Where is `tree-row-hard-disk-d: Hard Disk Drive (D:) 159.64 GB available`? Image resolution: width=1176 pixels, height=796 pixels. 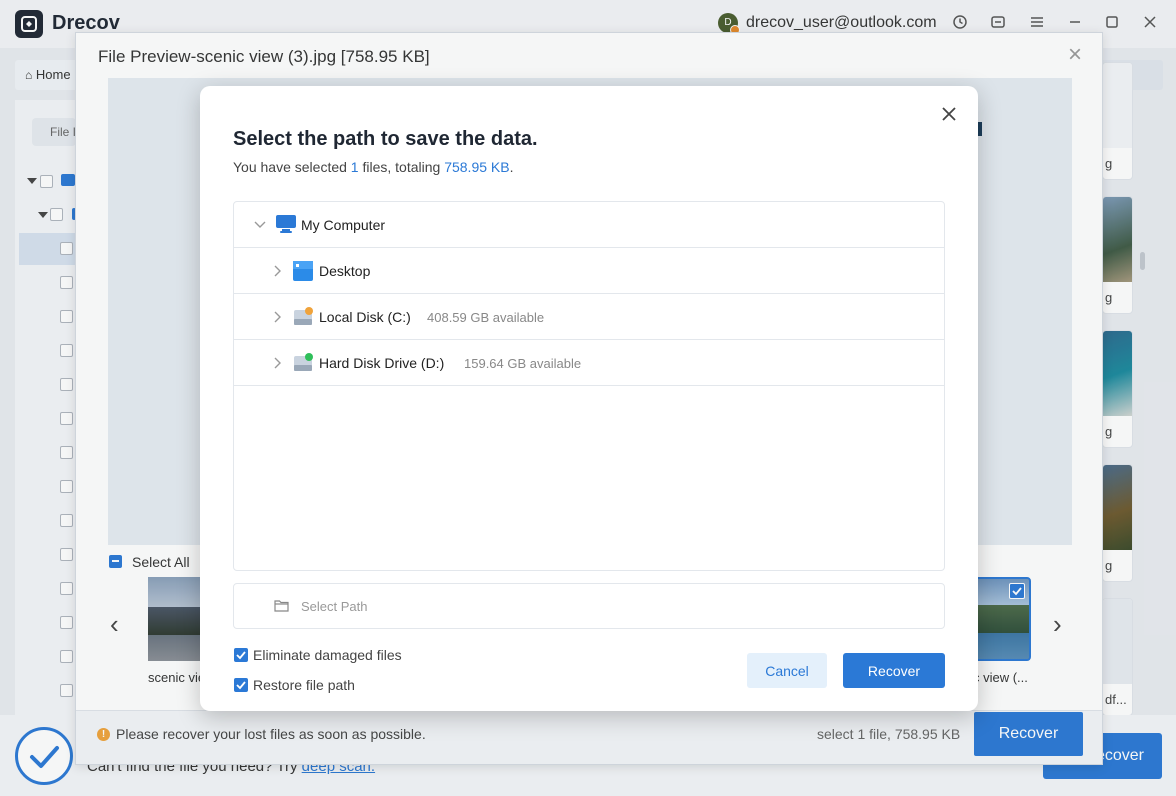
tree-row-hard-disk-d: Hard Disk Drive (D:) 159.64 GB available is located at coordinates (589, 363).